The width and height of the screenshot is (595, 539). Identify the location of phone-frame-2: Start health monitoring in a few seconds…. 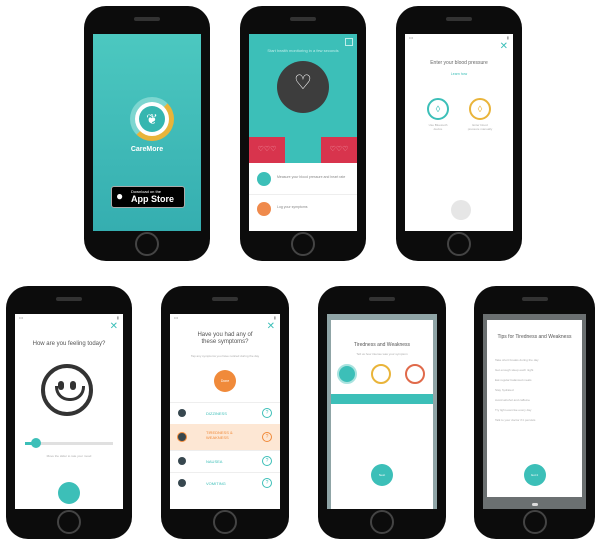
(303, 133).